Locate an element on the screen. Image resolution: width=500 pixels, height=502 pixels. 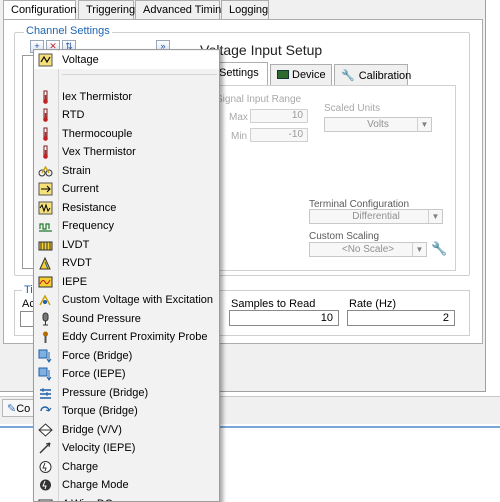
menu-item-label: RTD is located at coordinates (73, 115).